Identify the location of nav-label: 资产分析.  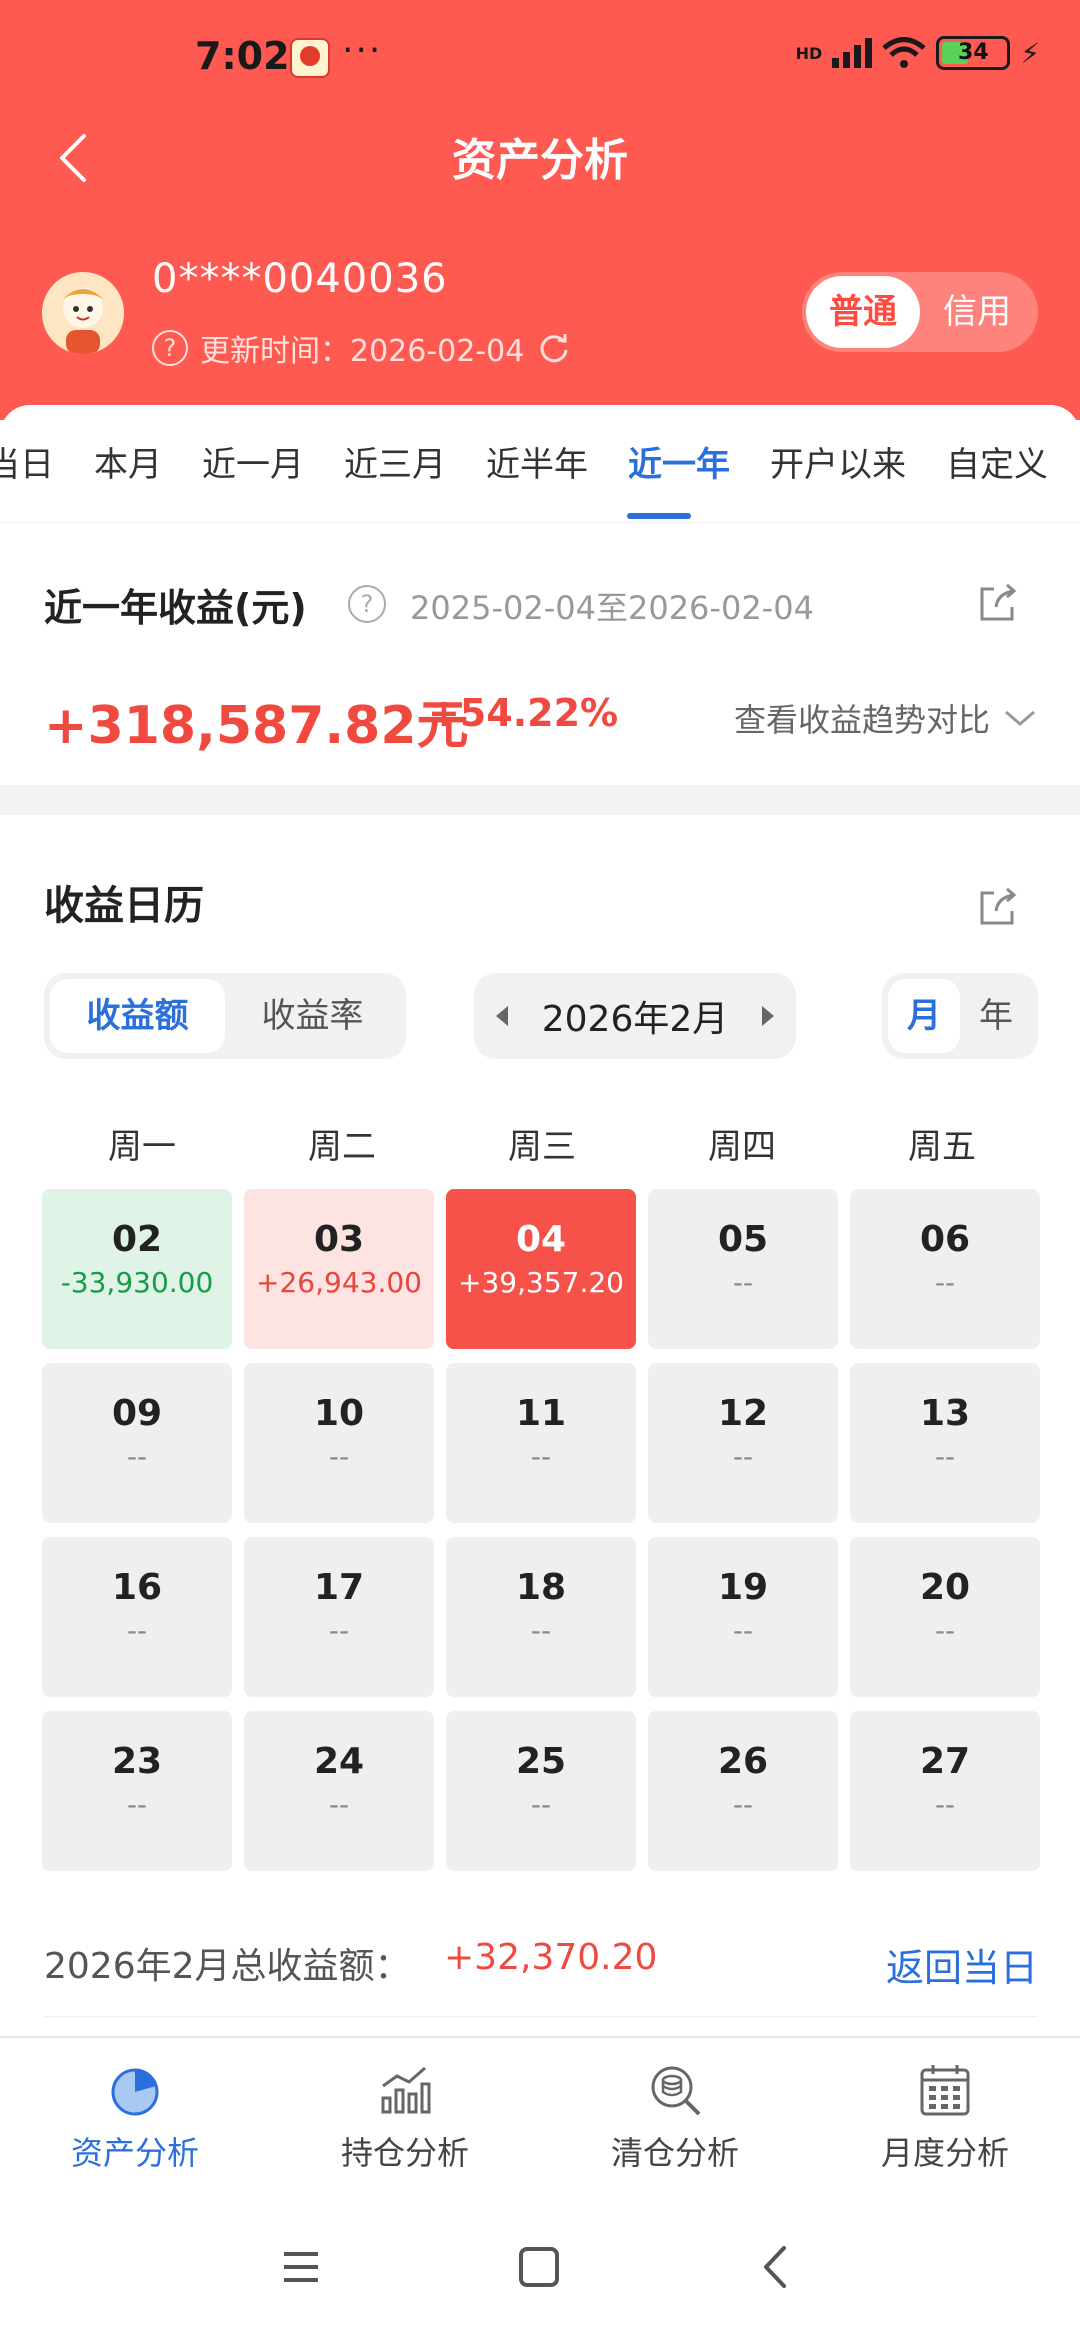
(134, 2153).